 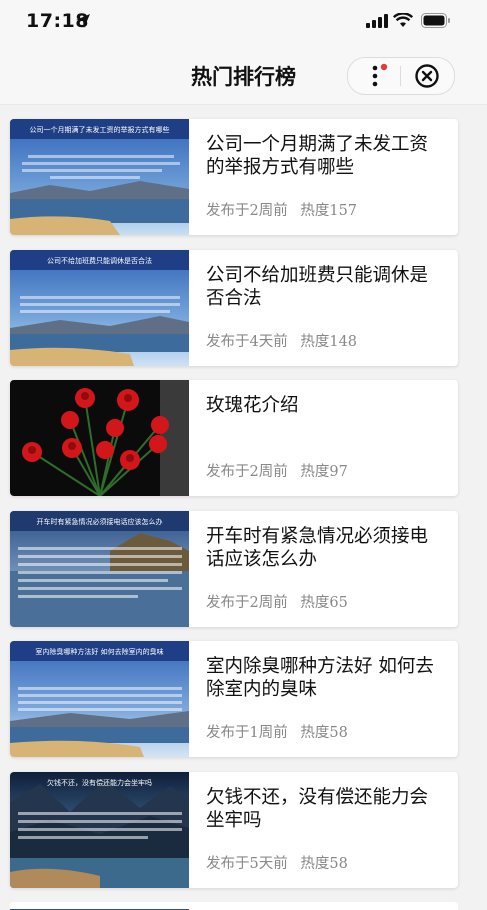 What do you see at coordinates (320, 678) in the screenshot?
I see `article-title: 室内除臭哪种方法好 如何去除室内的臭味` at bounding box center [320, 678].